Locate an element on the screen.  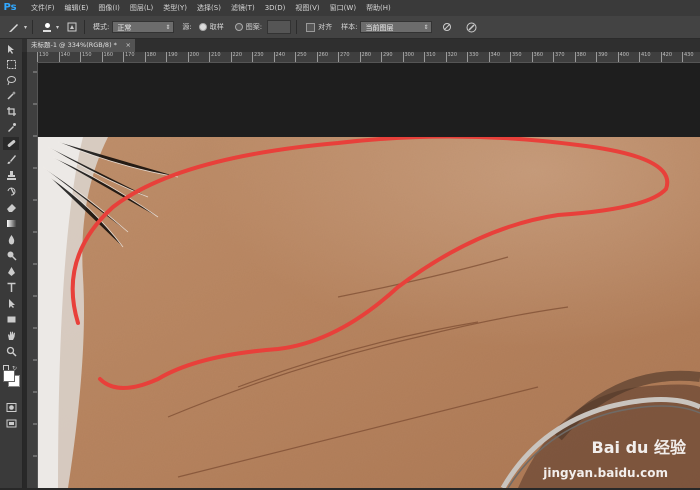
pressure-size-icon is located at coordinates (471, 27).